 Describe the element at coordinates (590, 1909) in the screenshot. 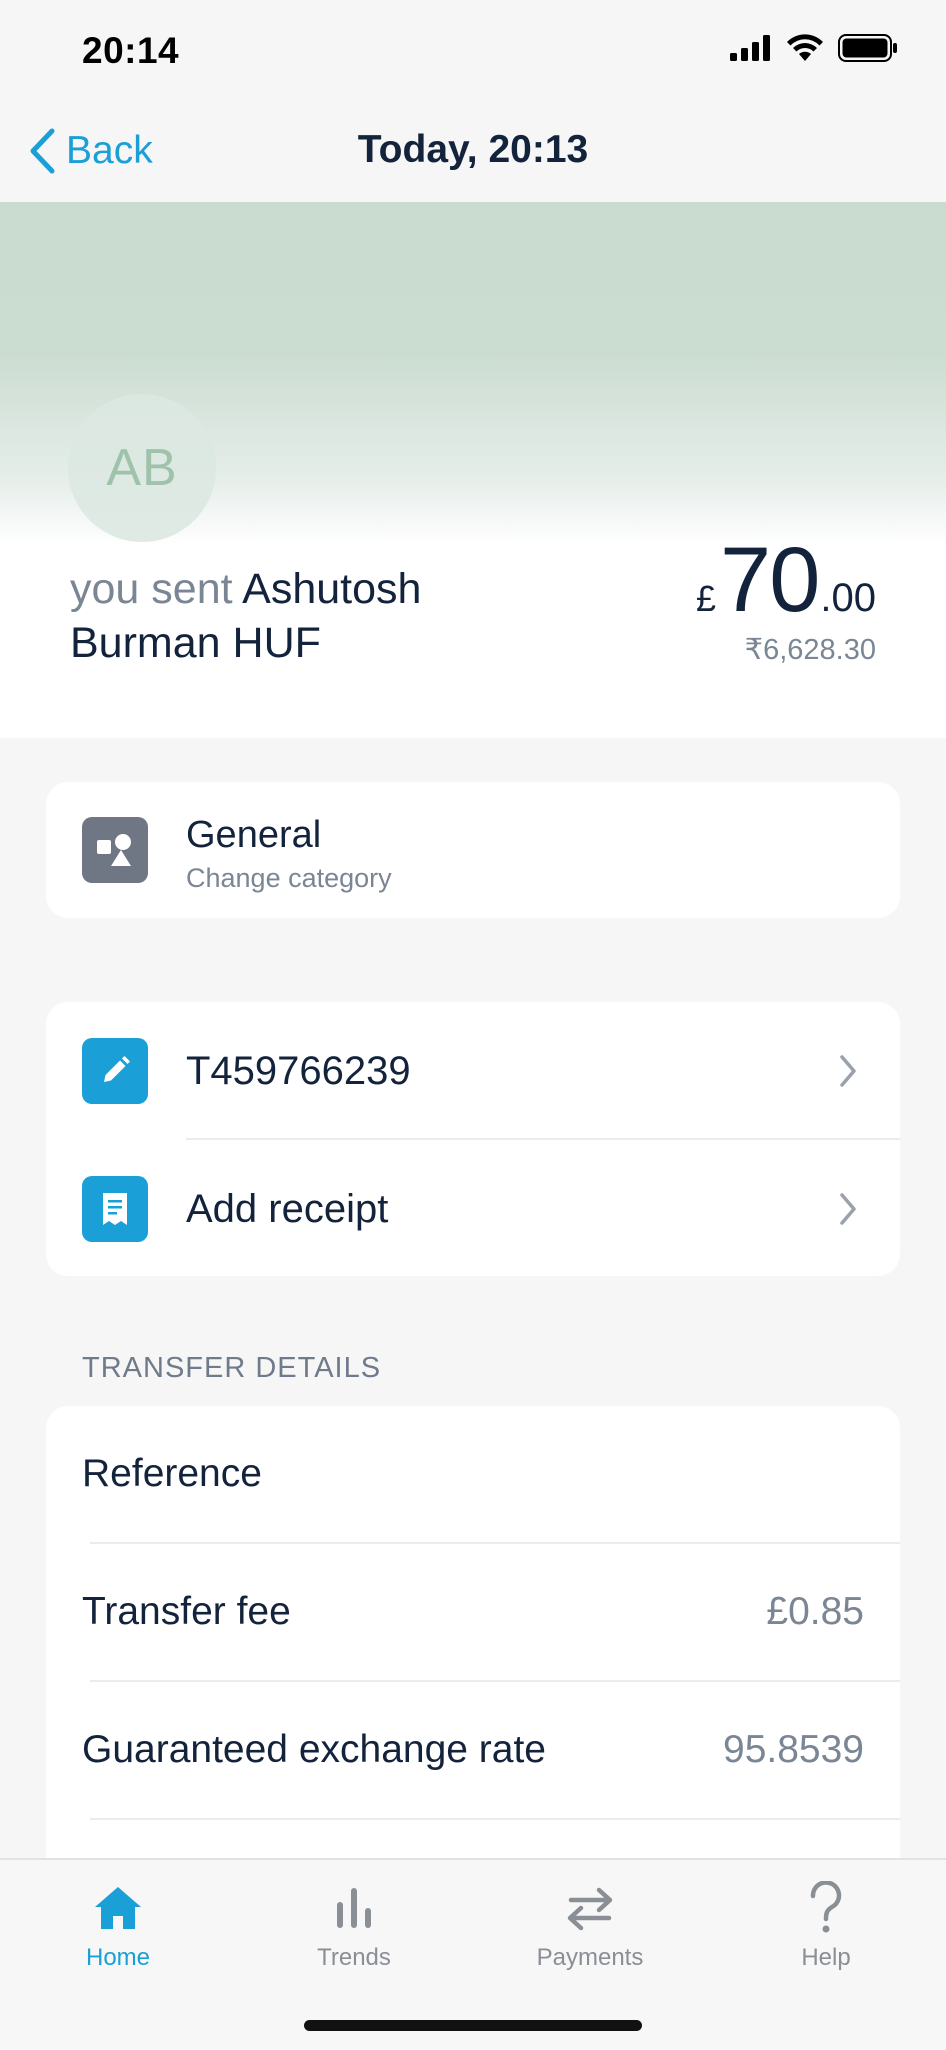

I see `transfer-arrows-icon` at that location.